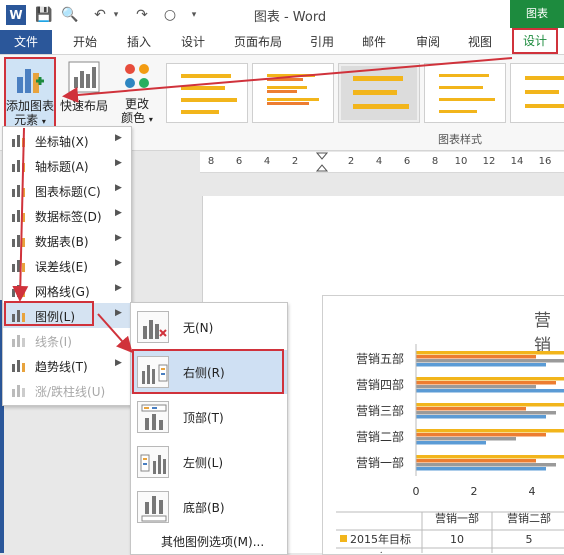 The height and width of the screenshot is (555, 564). I want to click on save-icon: 💾, so click(44, 15).